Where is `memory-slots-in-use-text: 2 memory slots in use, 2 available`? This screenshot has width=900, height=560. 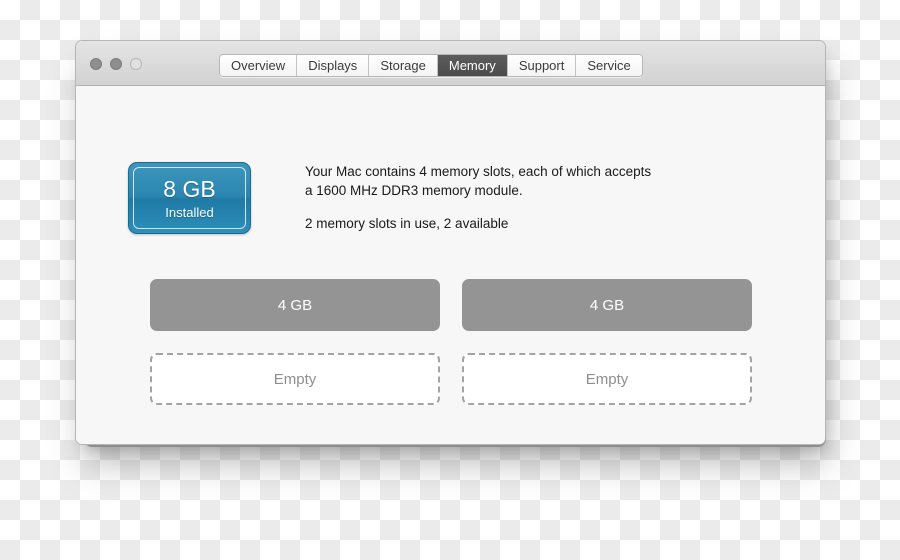
memory-slots-in-use-text: 2 memory slots in use, 2 available is located at coordinates (407, 223).